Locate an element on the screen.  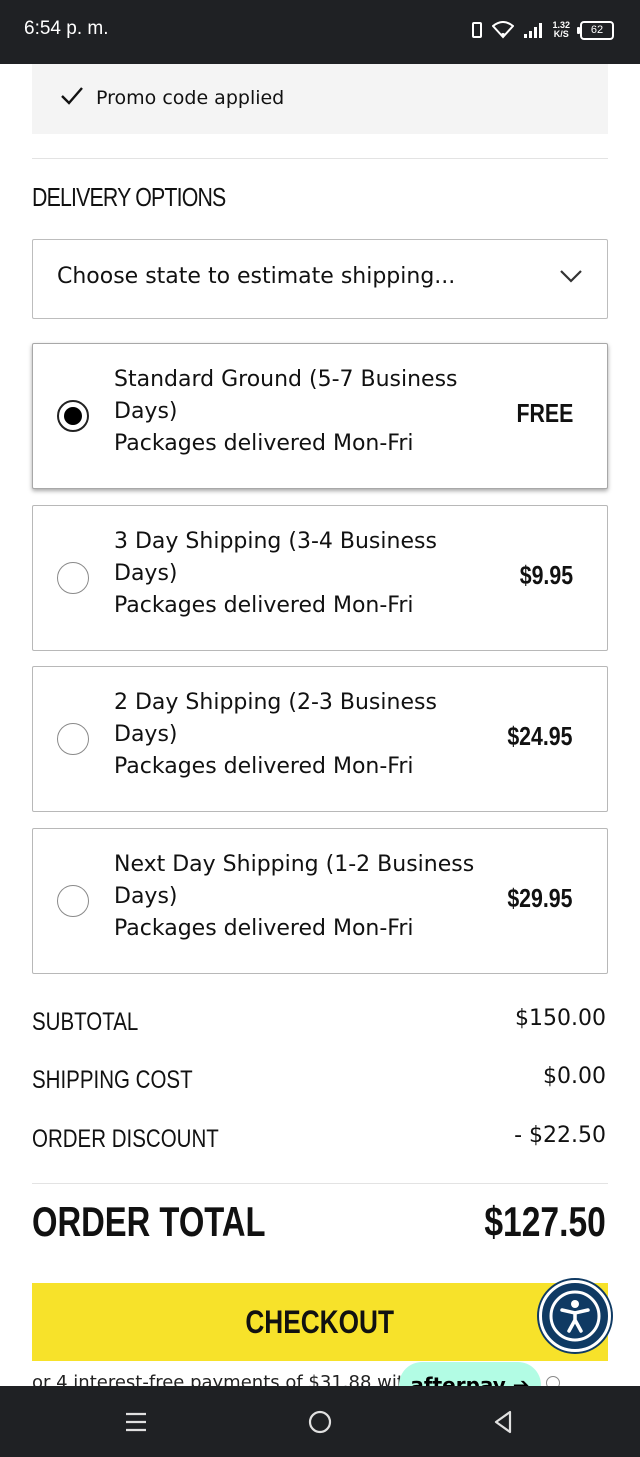
checkmark-icon is located at coordinates (72, 96).